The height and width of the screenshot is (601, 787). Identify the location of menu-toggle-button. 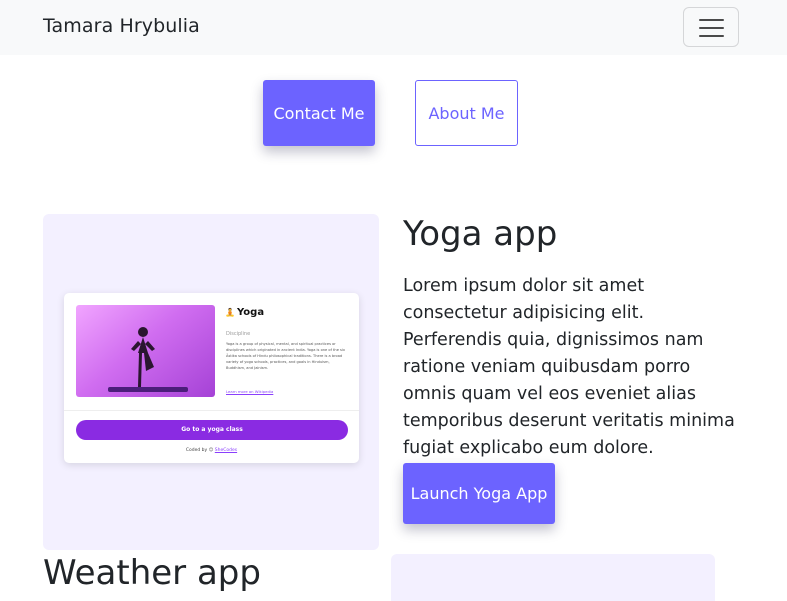
(711, 27).